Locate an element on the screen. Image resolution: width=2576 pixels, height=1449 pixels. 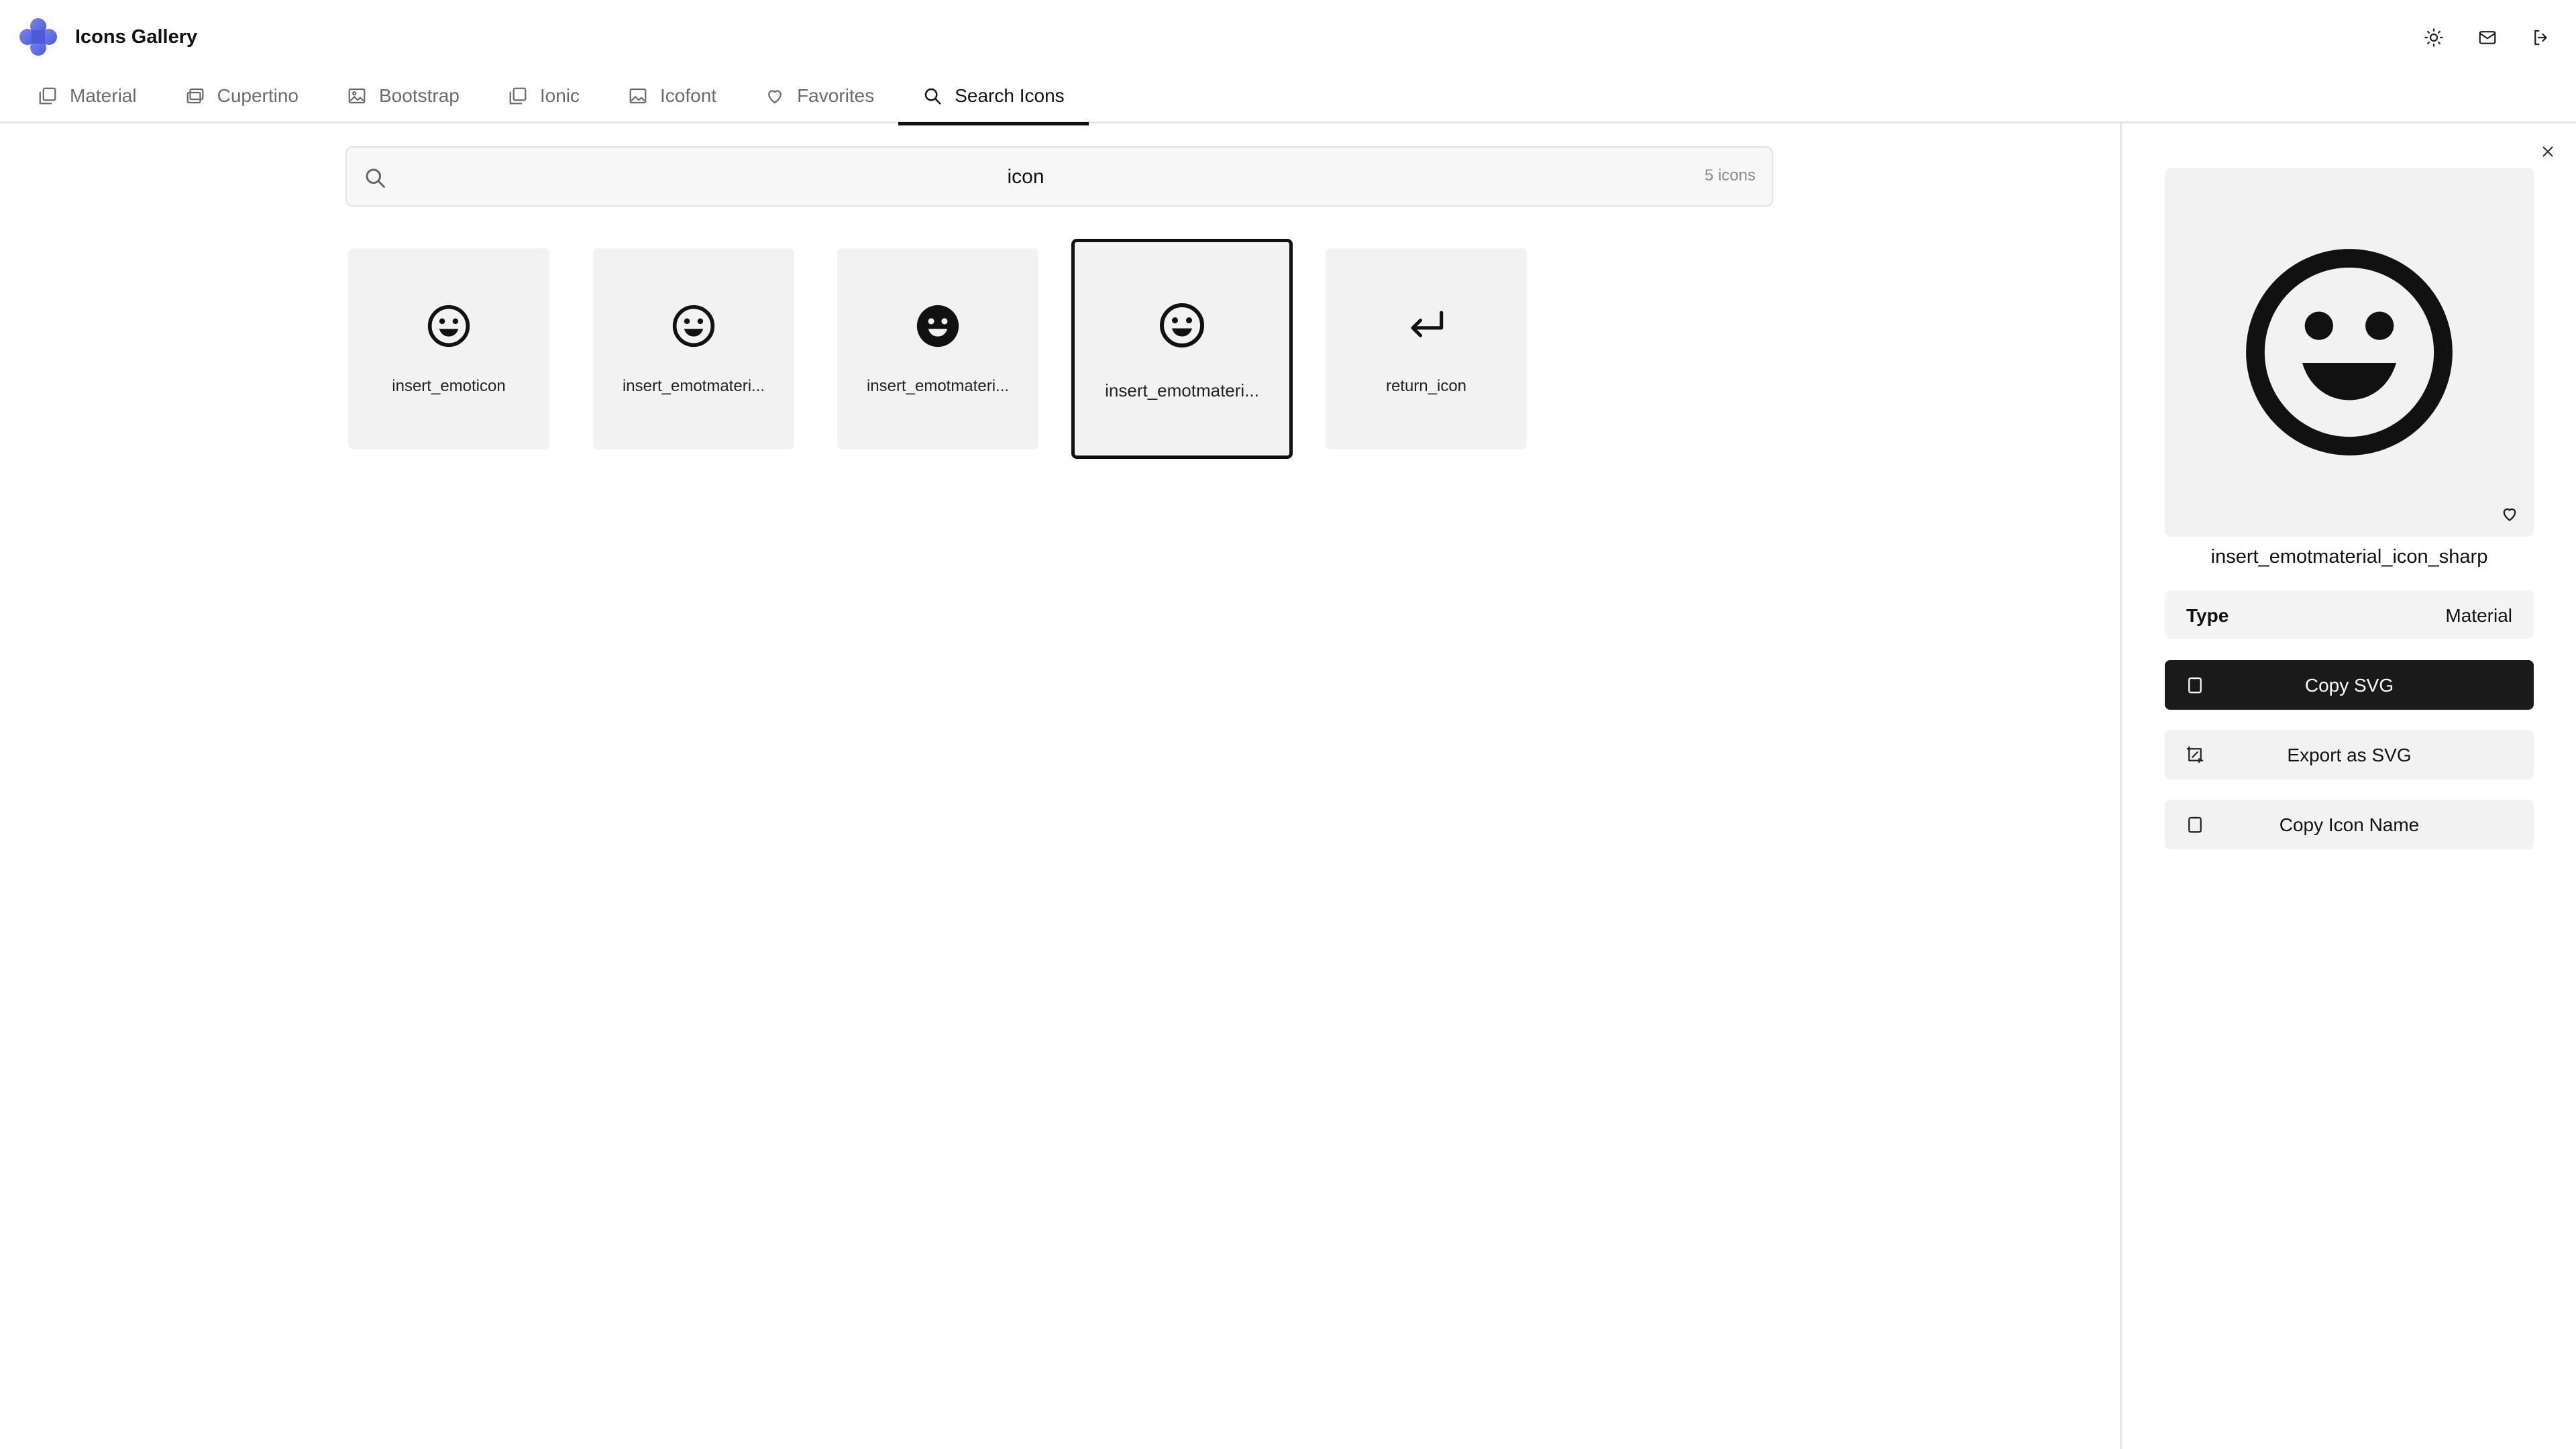
close-panel-button is located at coordinates (2547, 151).